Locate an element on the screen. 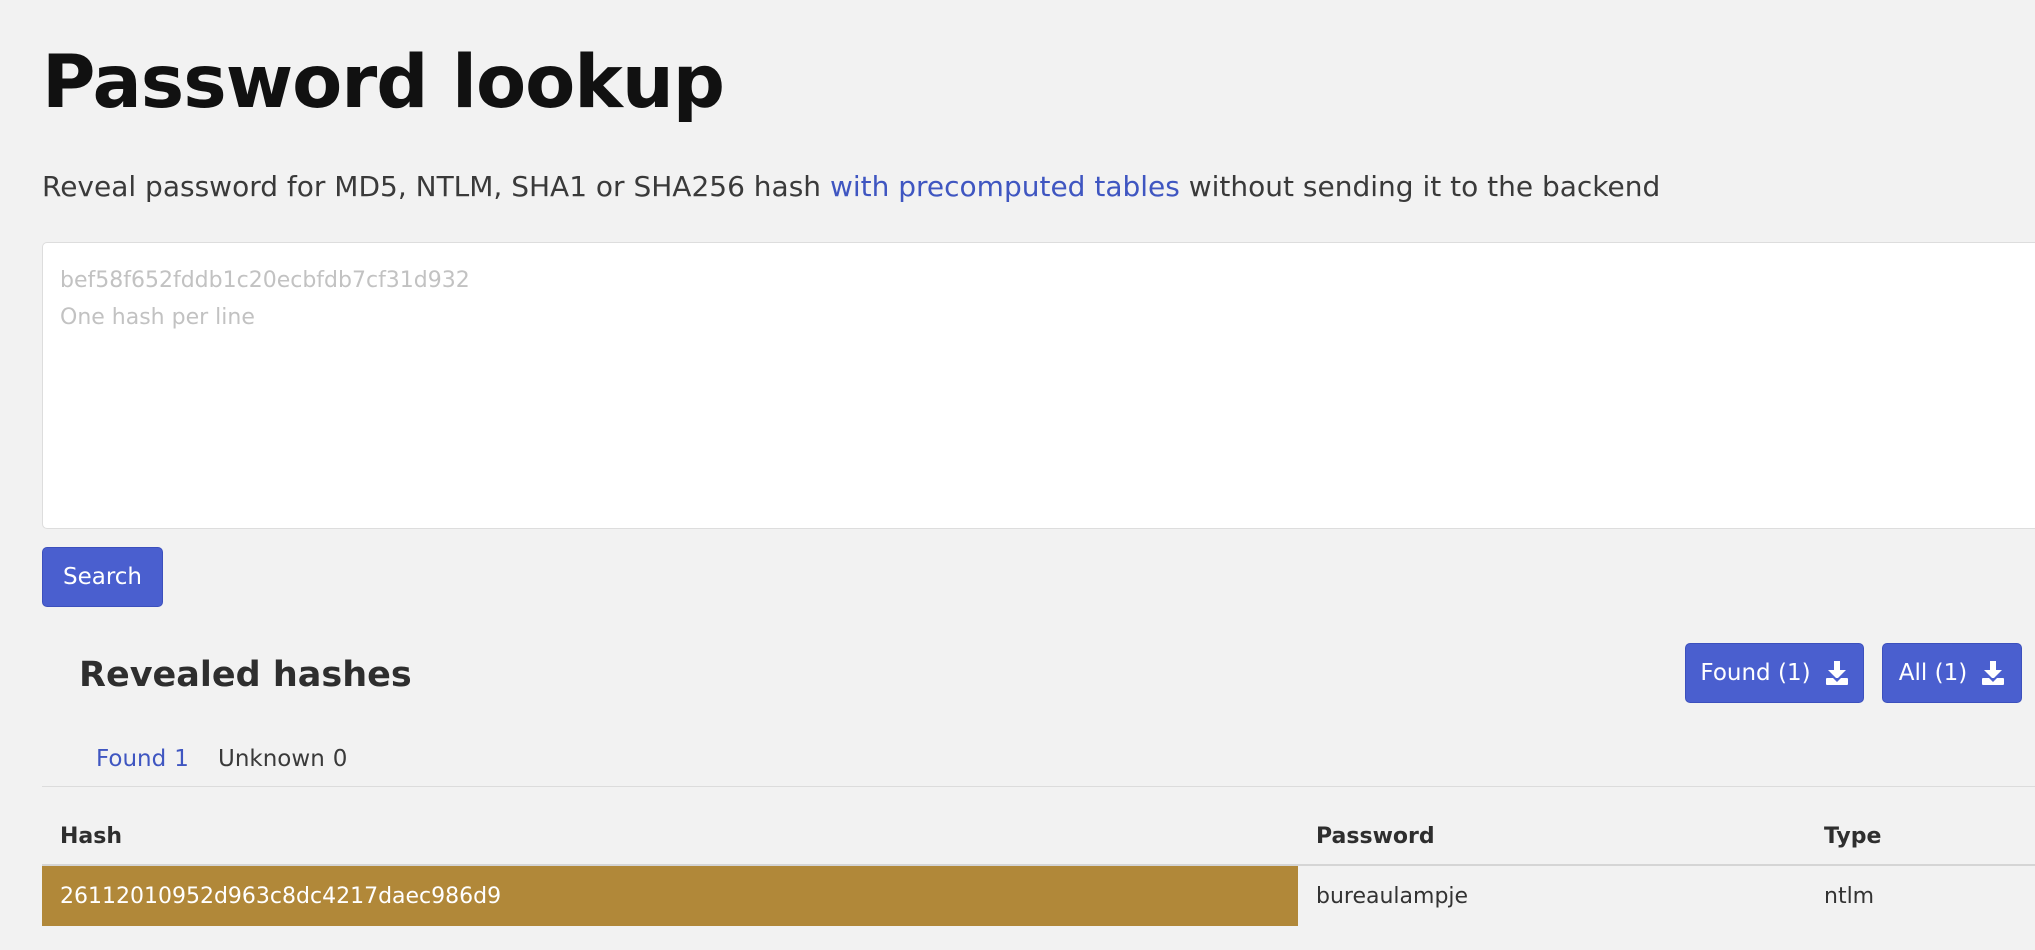 Image resolution: width=2035 pixels, height=950 pixels. password-cell: bureaulampje is located at coordinates (1392, 896).